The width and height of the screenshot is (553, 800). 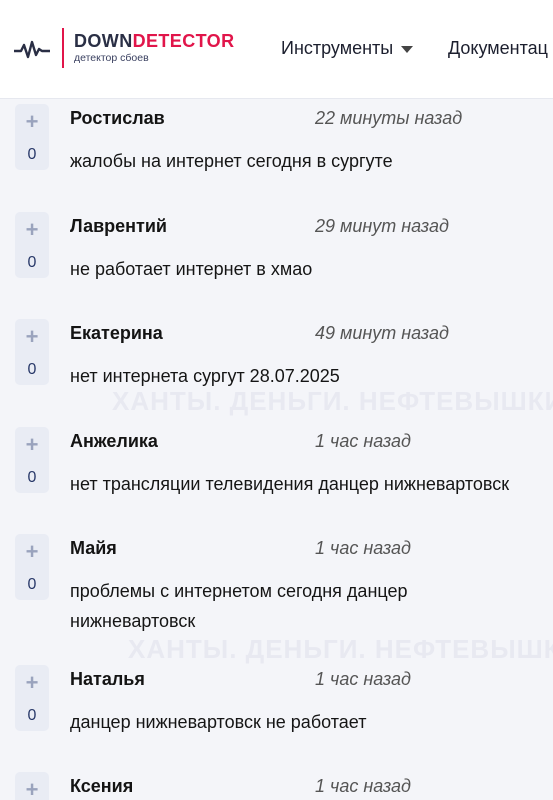 I want to click on caret-down-icon, so click(x=407, y=49).